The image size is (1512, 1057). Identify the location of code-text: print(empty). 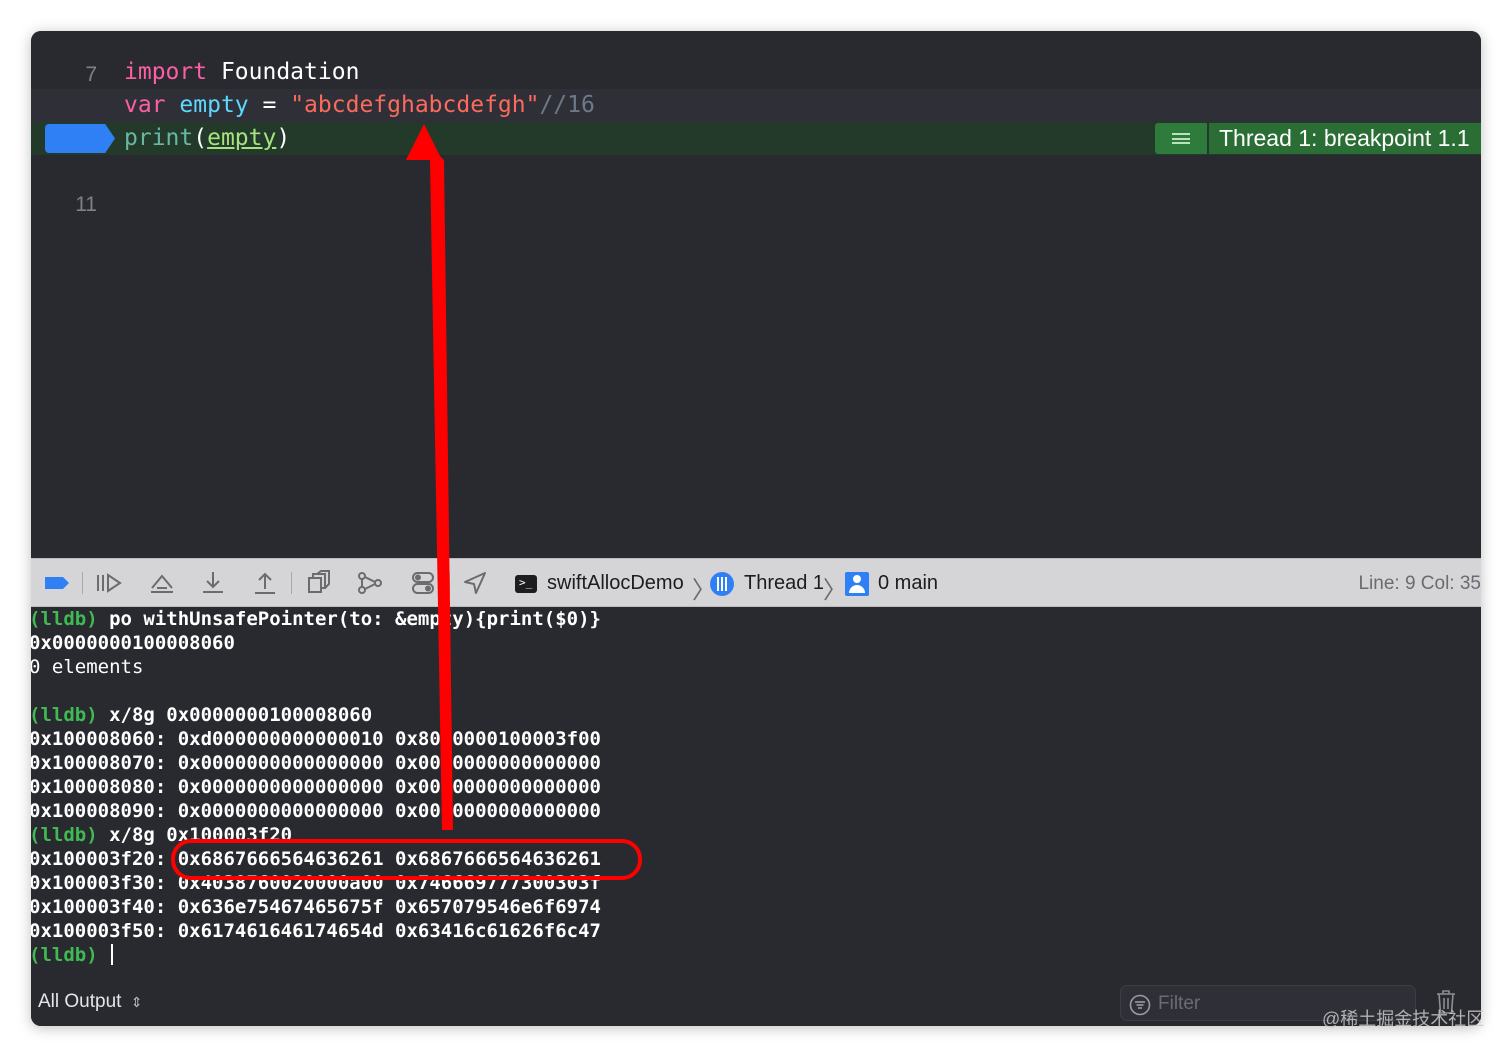
(207, 138).